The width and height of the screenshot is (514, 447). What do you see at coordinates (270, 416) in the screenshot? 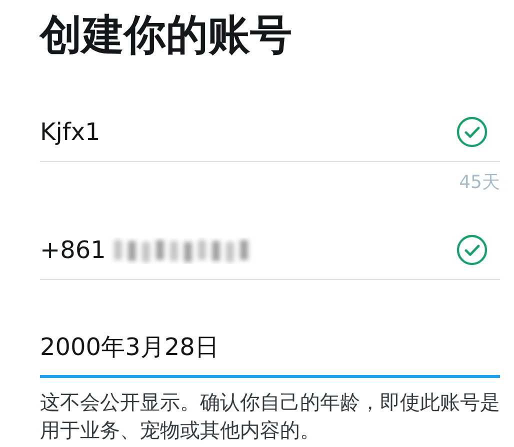
I see `help-text: 这不会公开显示。确认你自己的年龄，即使此账号是用于业务、宠物或其他内容的。` at bounding box center [270, 416].